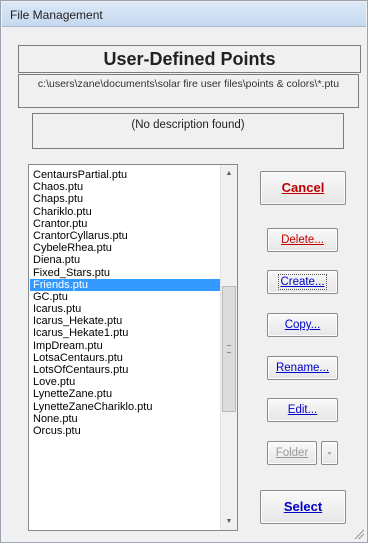 This screenshot has height=543, width=368. I want to click on select-button-label: Select, so click(303, 506).